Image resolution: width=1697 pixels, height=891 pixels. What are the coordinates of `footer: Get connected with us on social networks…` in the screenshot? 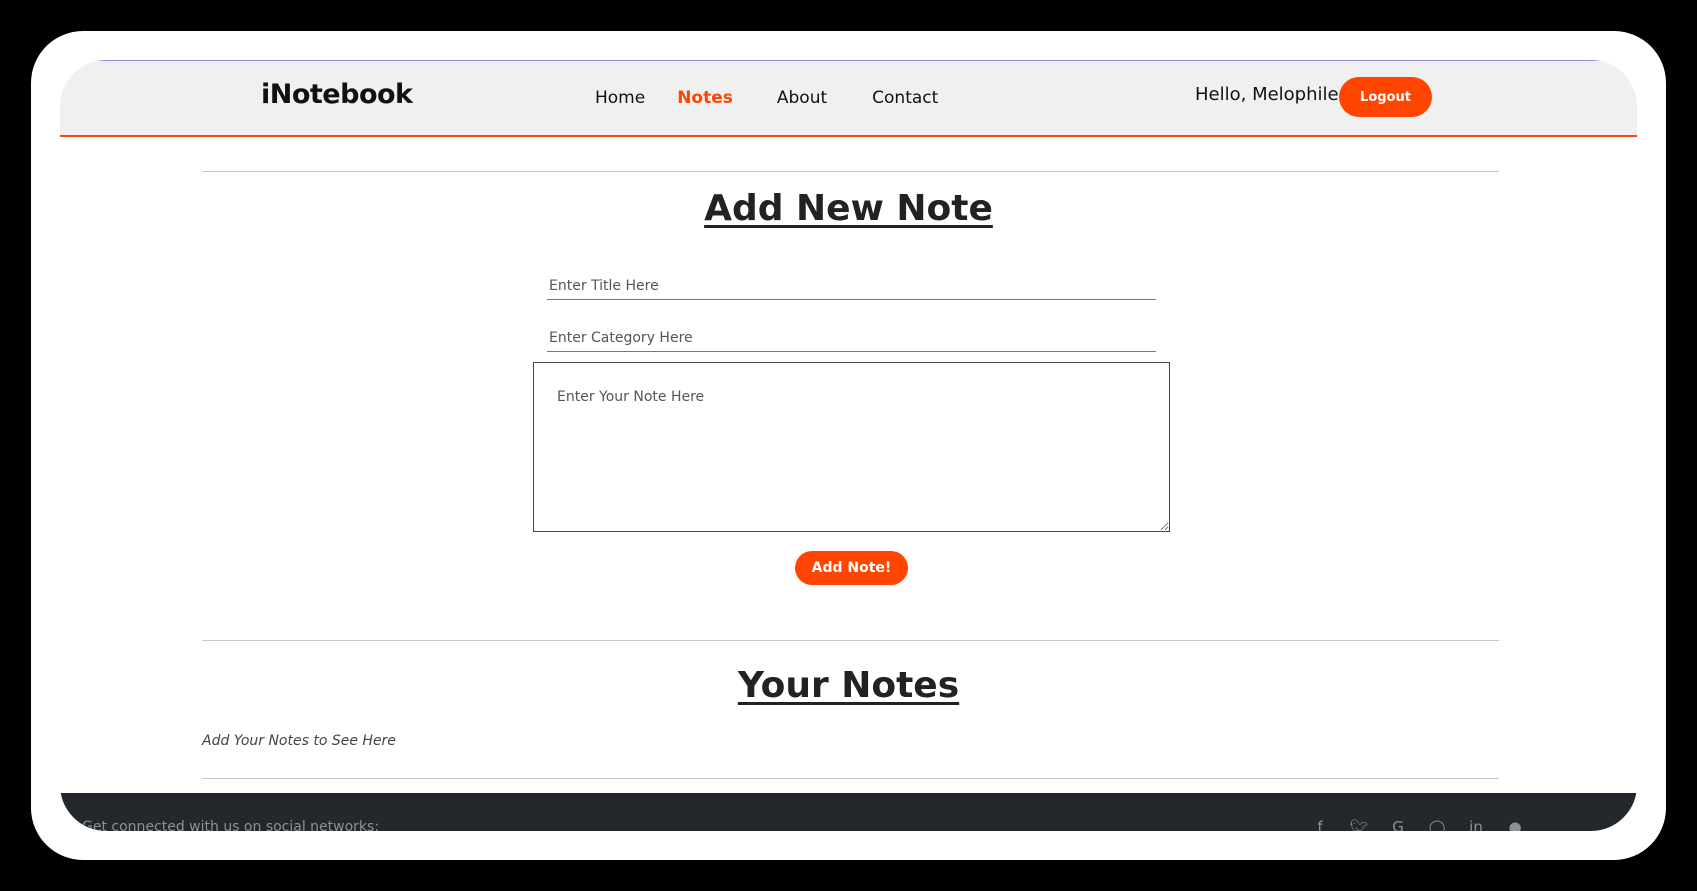 It's located at (848, 812).